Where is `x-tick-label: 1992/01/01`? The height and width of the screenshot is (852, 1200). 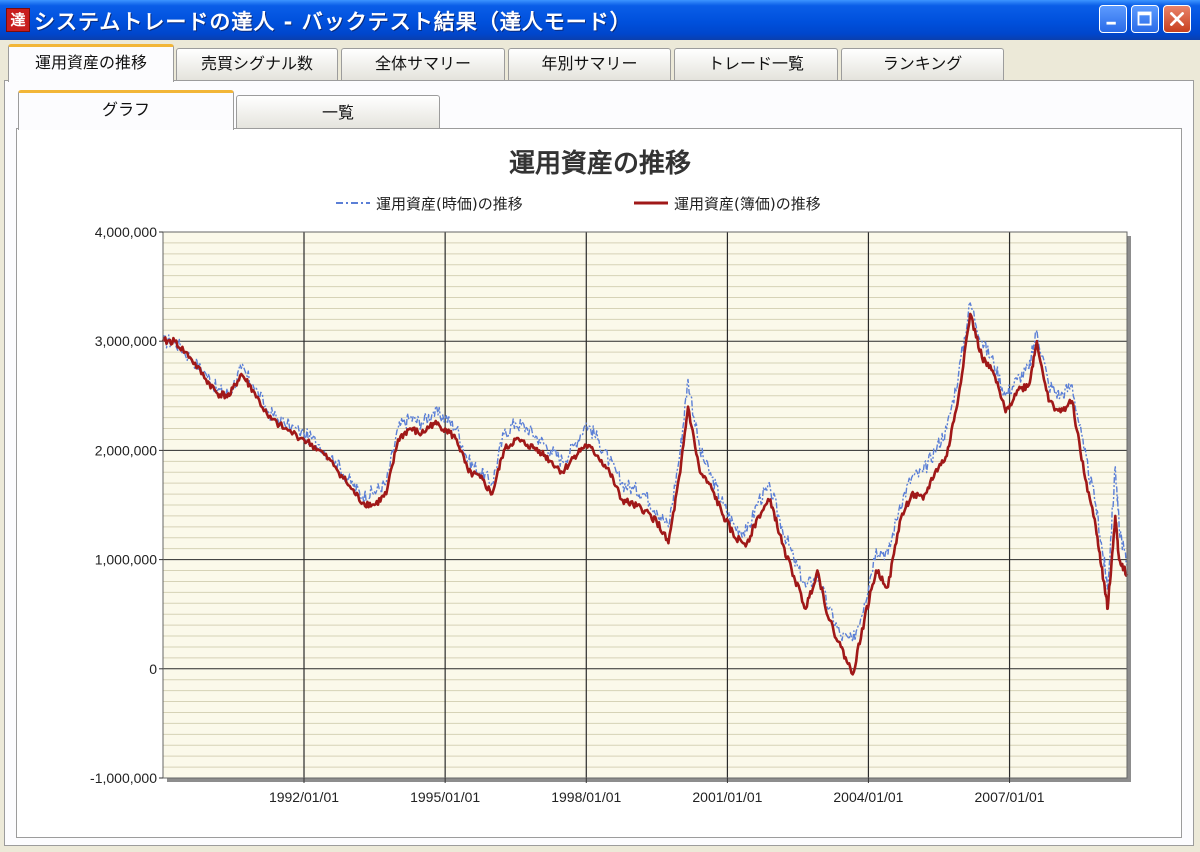 x-tick-label: 1992/01/01 is located at coordinates (304, 797).